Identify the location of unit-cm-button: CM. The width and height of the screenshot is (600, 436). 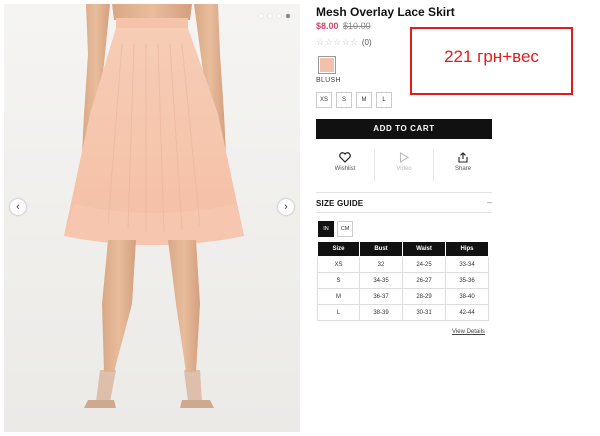
(345, 229).